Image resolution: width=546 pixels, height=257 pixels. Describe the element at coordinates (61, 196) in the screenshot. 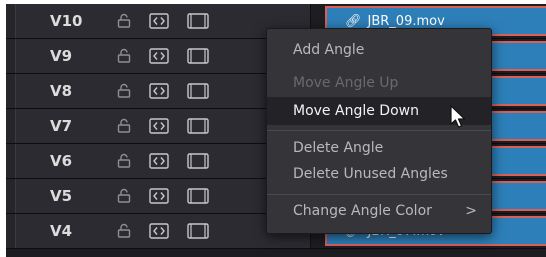

I see `track-label: V5` at that location.